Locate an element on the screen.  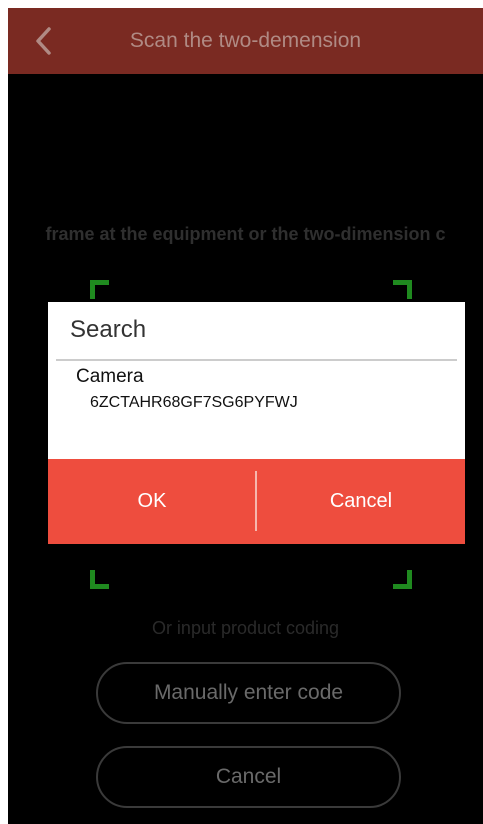
ok-button: OK is located at coordinates (152, 501).